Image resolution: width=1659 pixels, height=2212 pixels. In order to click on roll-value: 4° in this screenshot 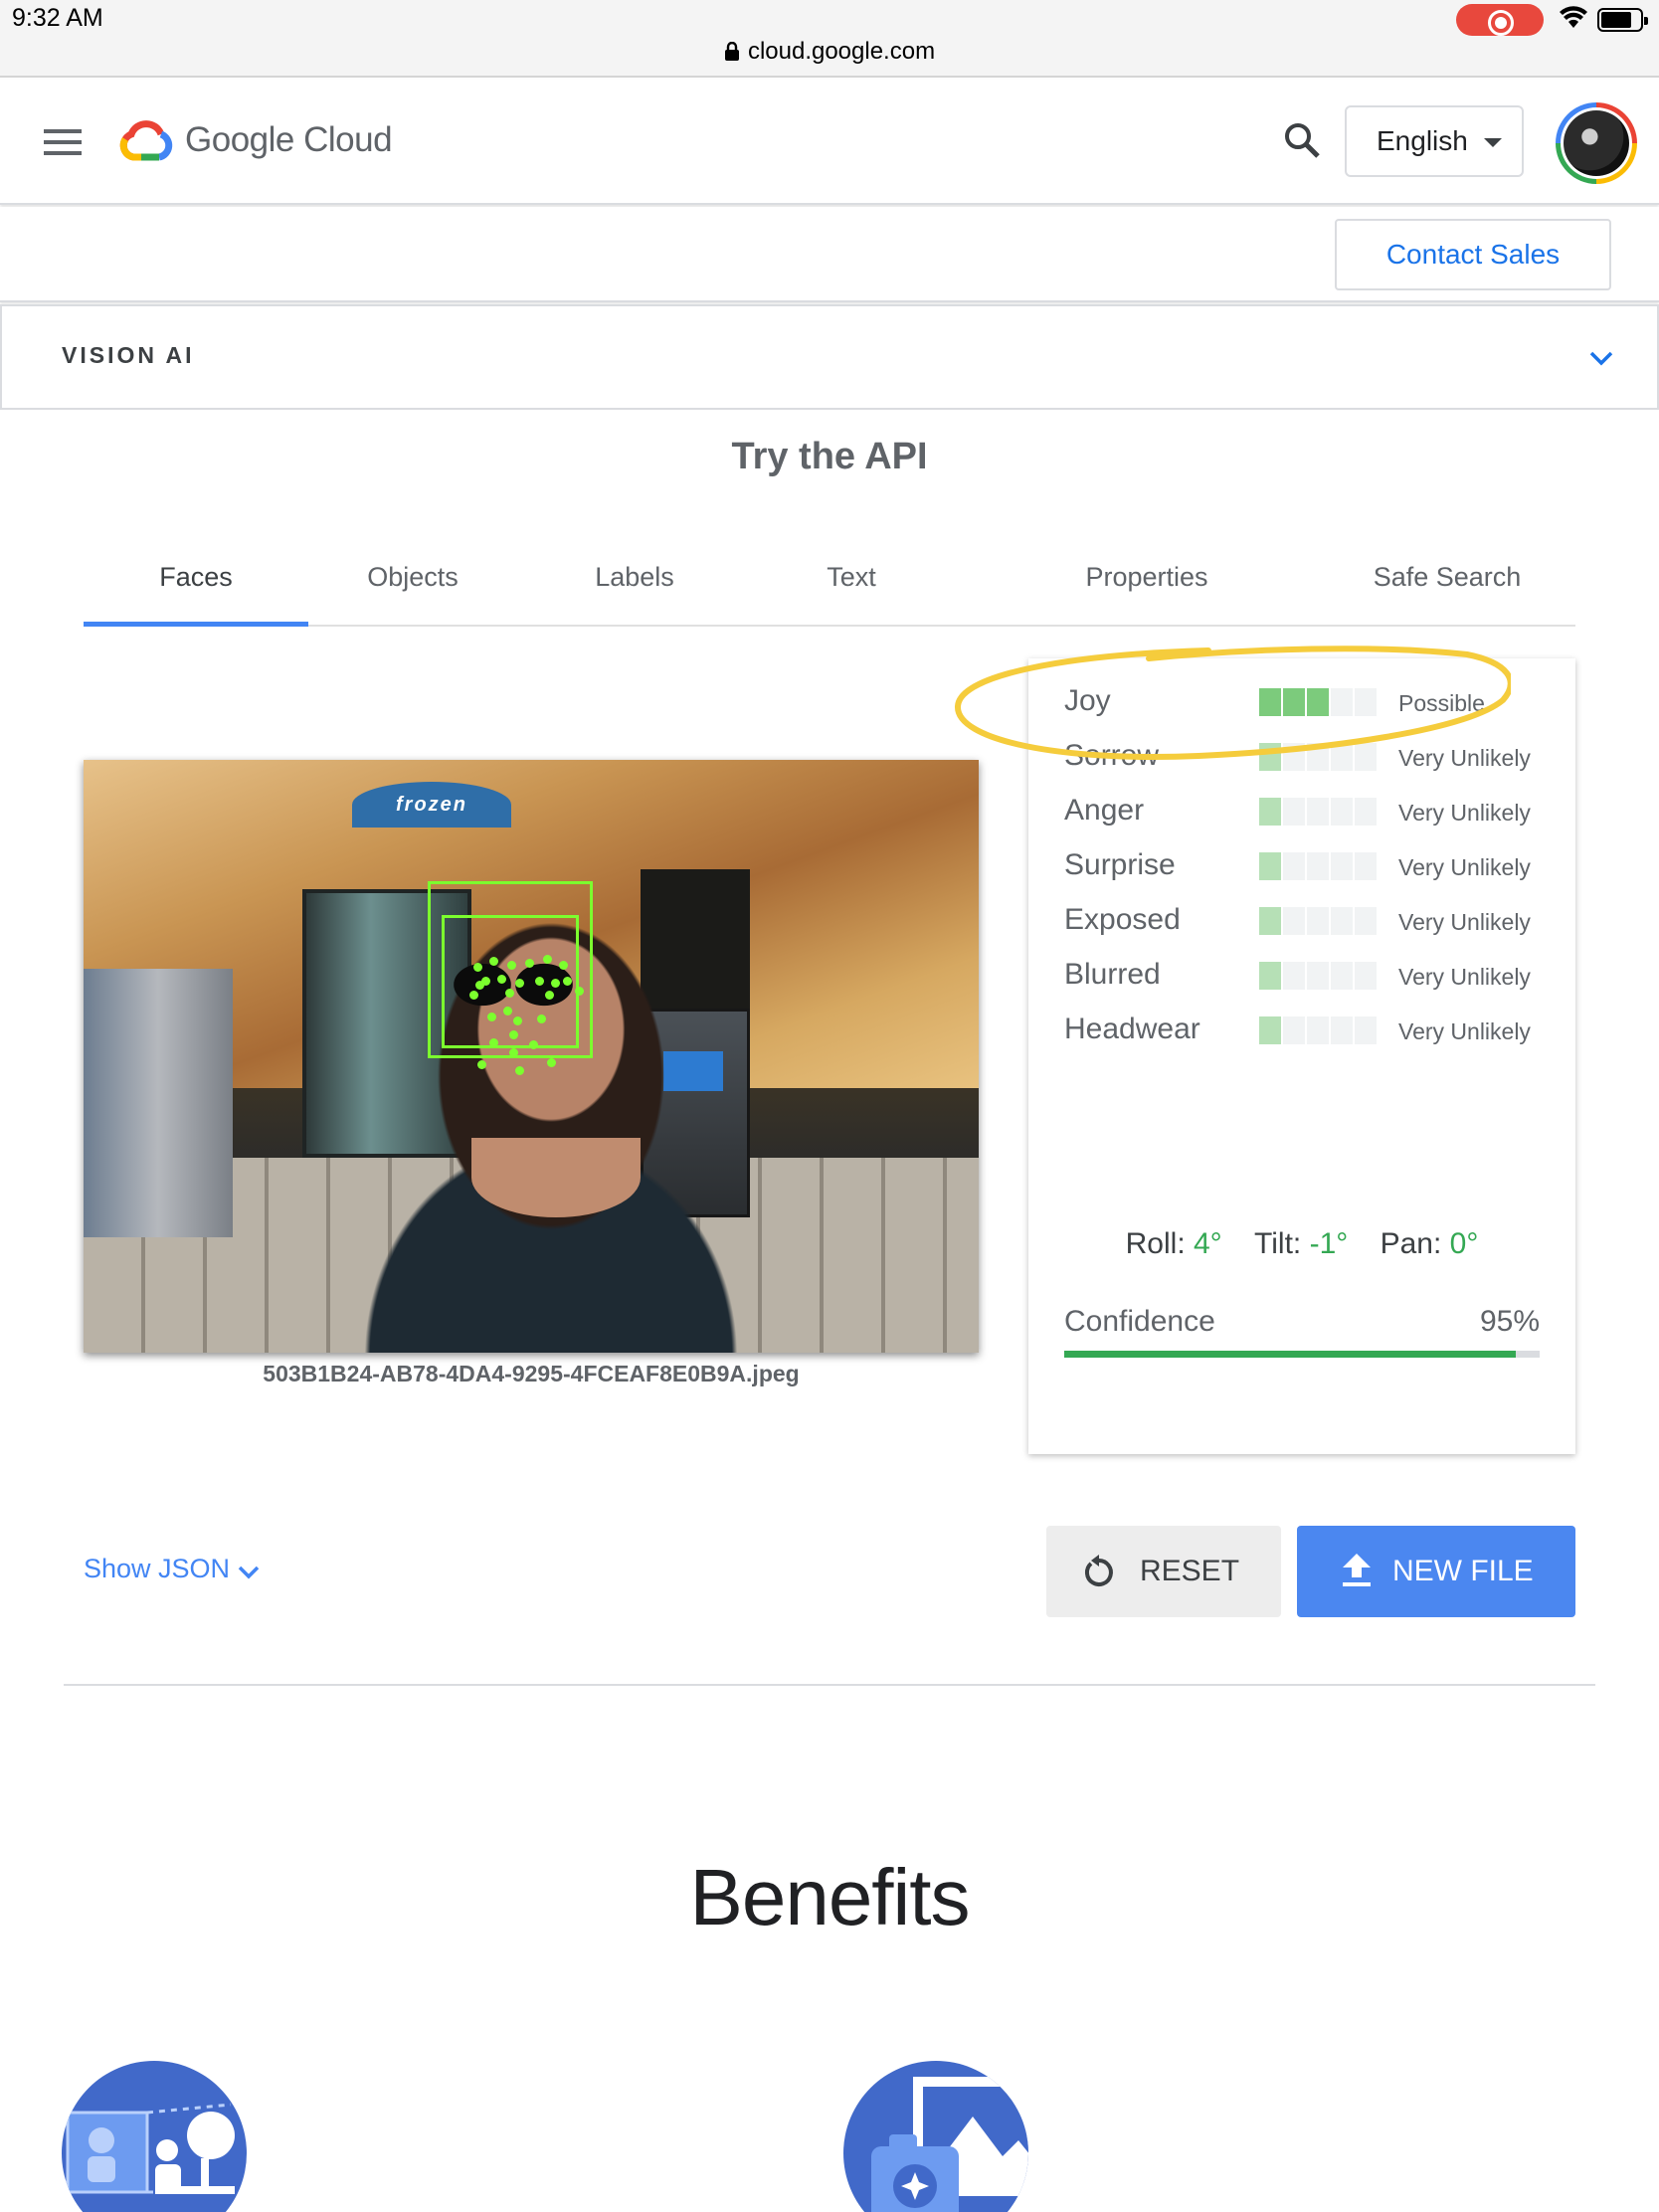, I will do `click(1208, 1243)`.